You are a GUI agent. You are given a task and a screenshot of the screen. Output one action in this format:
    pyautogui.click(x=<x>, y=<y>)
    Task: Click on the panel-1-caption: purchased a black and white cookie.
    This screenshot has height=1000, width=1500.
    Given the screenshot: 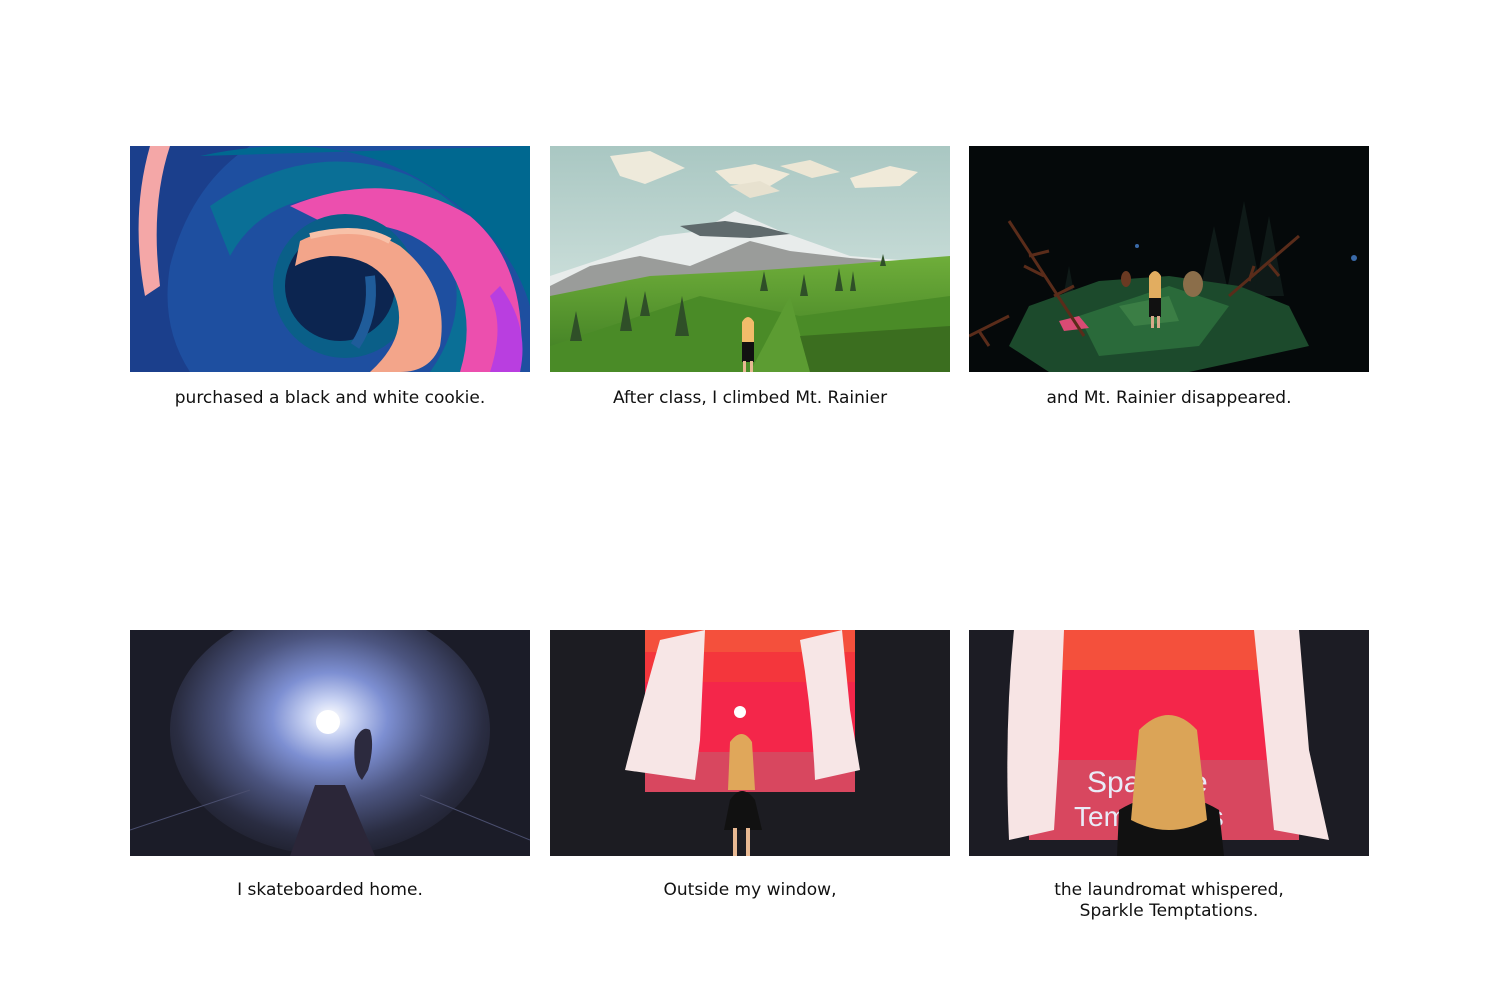 What is the action you would take?
    pyautogui.click(x=330, y=398)
    